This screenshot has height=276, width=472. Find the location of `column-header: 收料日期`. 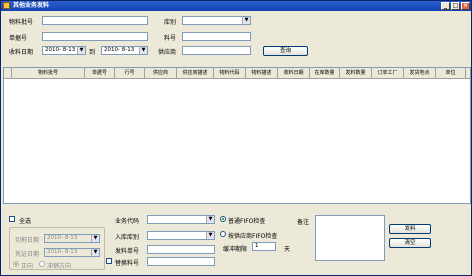

column-header: 收料日期 is located at coordinates (294, 73).